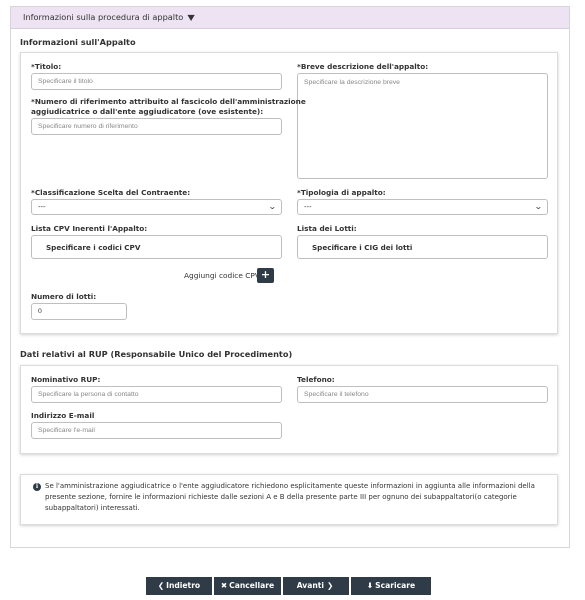 The height and width of the screenshot is (600, 585). Describe the element at coordinates (161, 585) in the screenshot. I see `circle-arrow-left-icon: ❮` at that location.